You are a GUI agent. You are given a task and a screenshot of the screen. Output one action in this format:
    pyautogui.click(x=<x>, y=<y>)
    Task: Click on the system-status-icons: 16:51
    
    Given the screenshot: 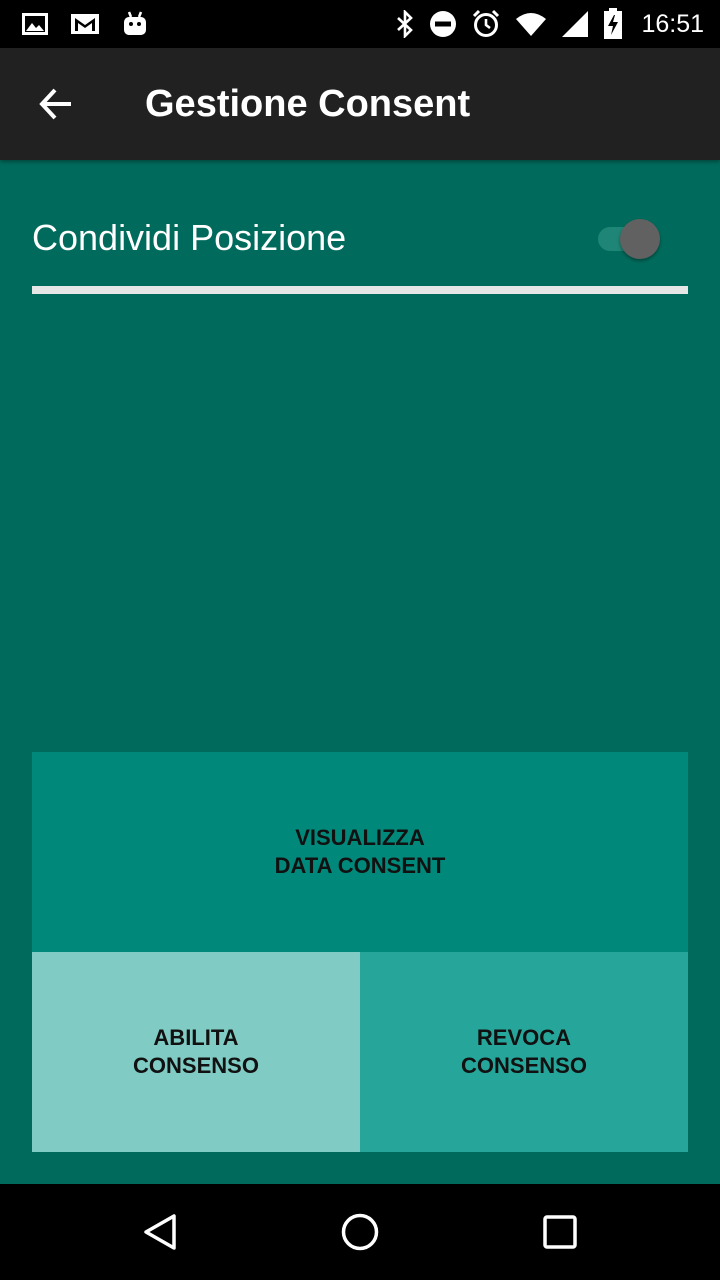 What is the action you would take?
    pyautogui.click(x=549, y=24)
    